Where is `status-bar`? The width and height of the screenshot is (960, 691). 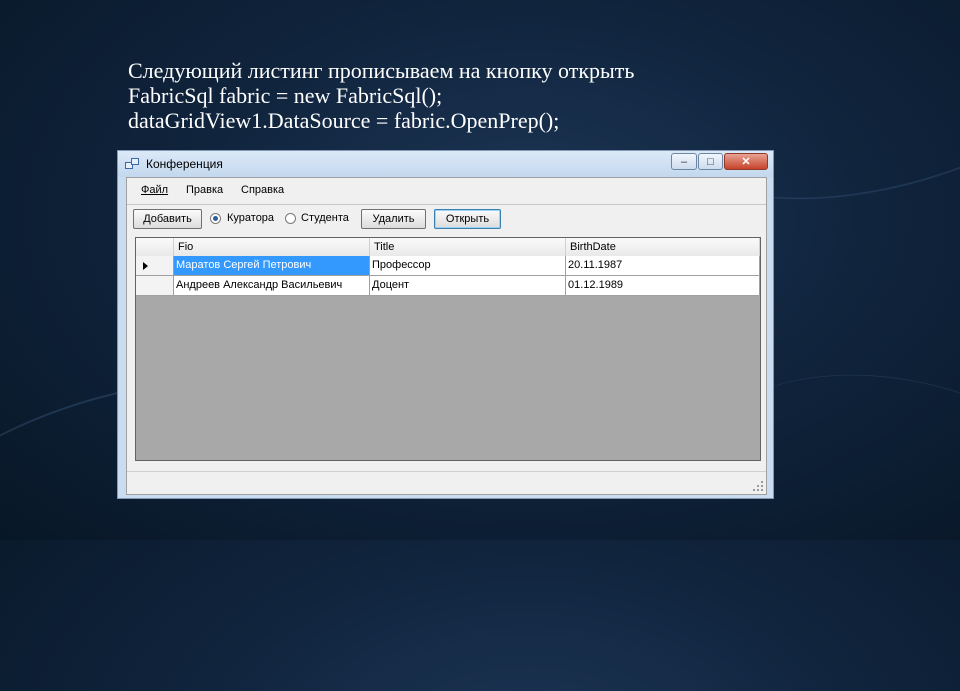 status-bar is located at coordinates (446, 482).